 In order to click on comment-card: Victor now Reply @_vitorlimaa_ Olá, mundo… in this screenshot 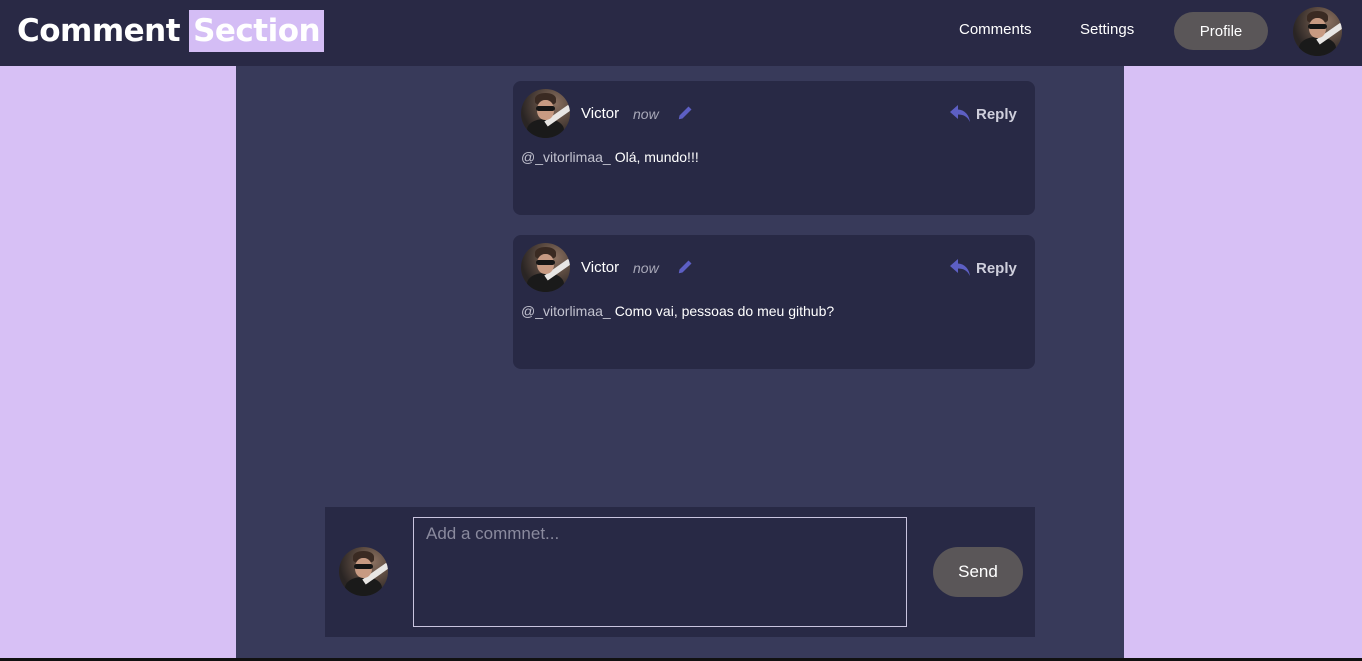, I will do `click(774, 148)`.